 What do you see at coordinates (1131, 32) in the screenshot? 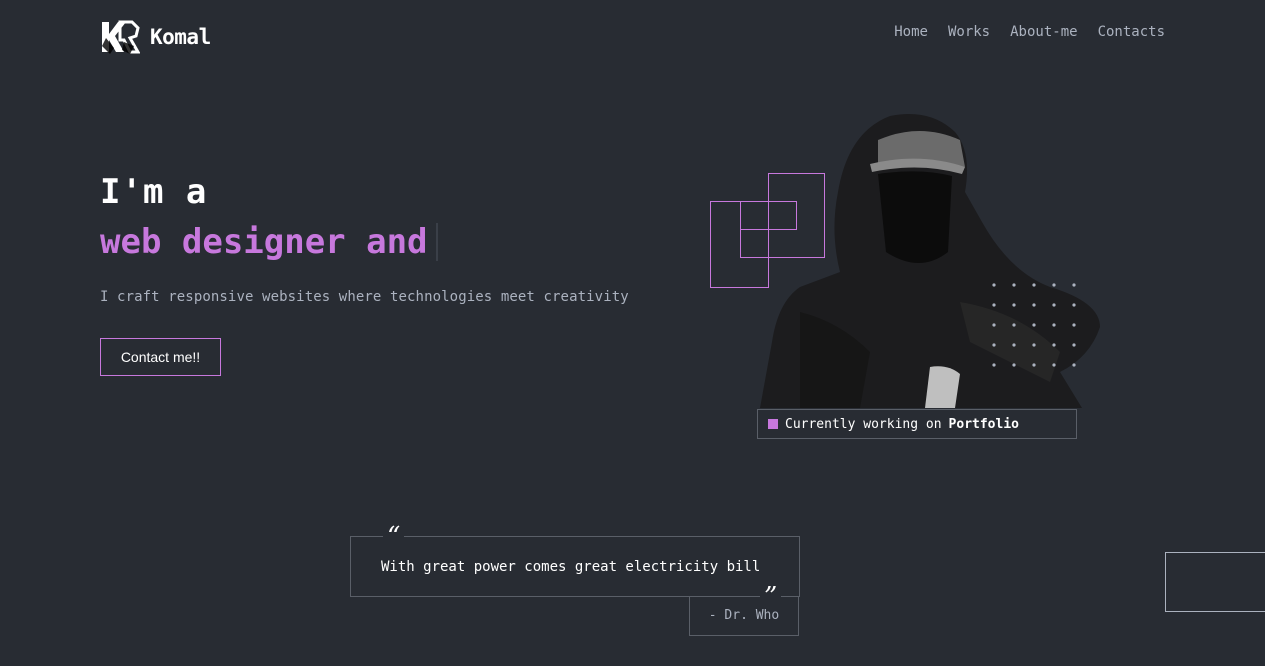
I see `nav-contacts: Contacts` at bounding box center [1131, 32].